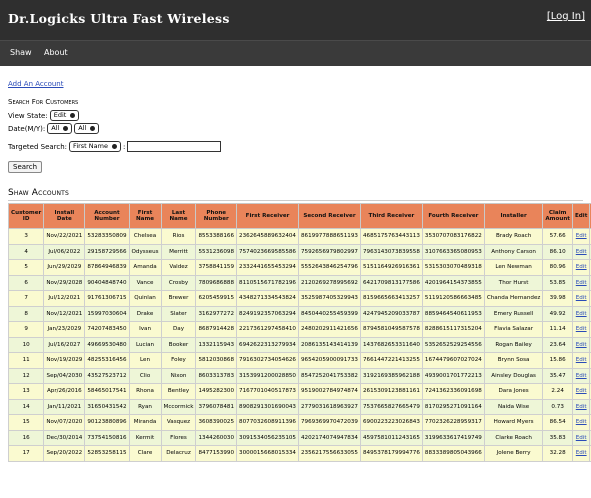 The image size is (591, 498). Describe the element at coordinates (329, 298) in the screenshot. I see `table-cell: 3525987405329943` at that location.